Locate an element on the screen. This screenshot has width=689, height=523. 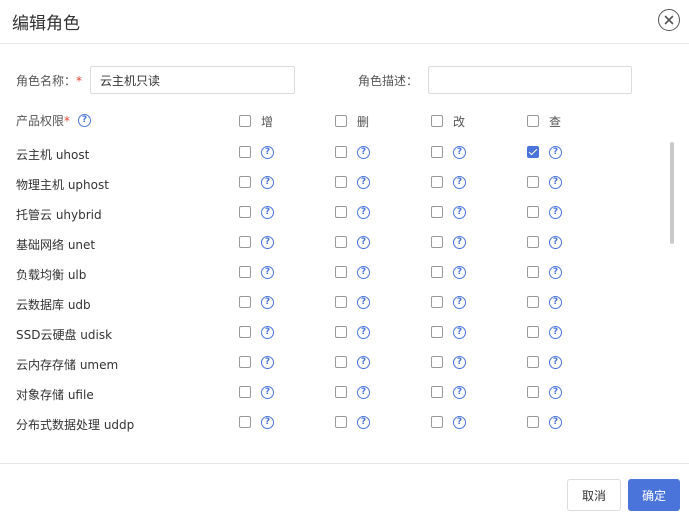
product-label: SSD云硬盘 udisk is located at coordinates (64, 335).